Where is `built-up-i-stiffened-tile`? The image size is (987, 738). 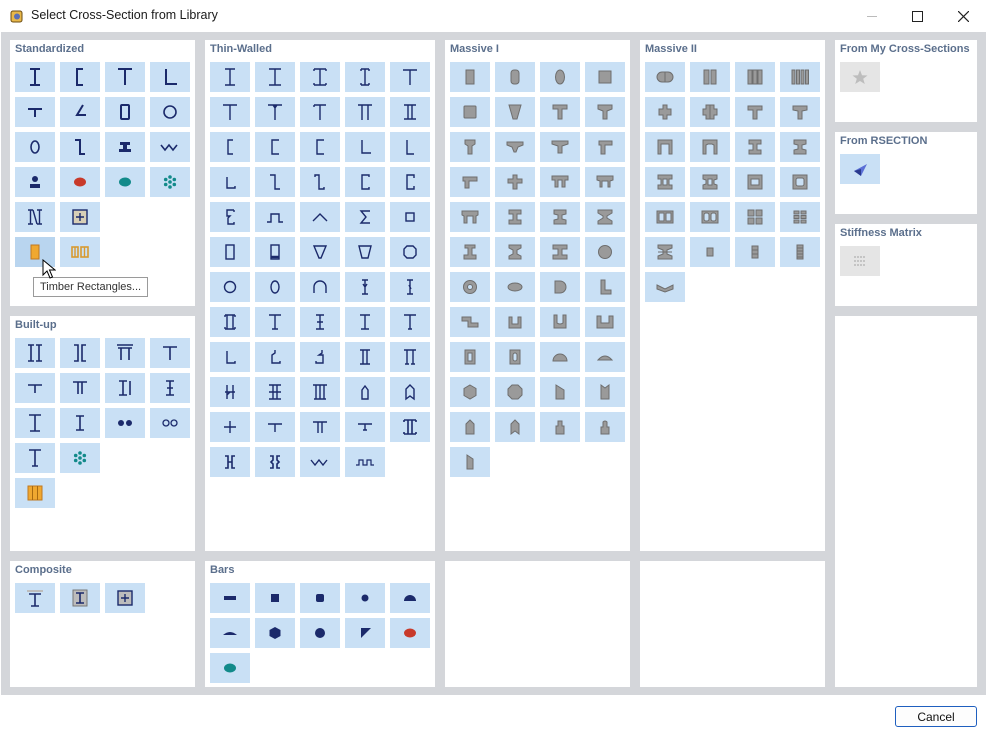
built-up-i-stiffened-tile is located at coordinates (170, 388).